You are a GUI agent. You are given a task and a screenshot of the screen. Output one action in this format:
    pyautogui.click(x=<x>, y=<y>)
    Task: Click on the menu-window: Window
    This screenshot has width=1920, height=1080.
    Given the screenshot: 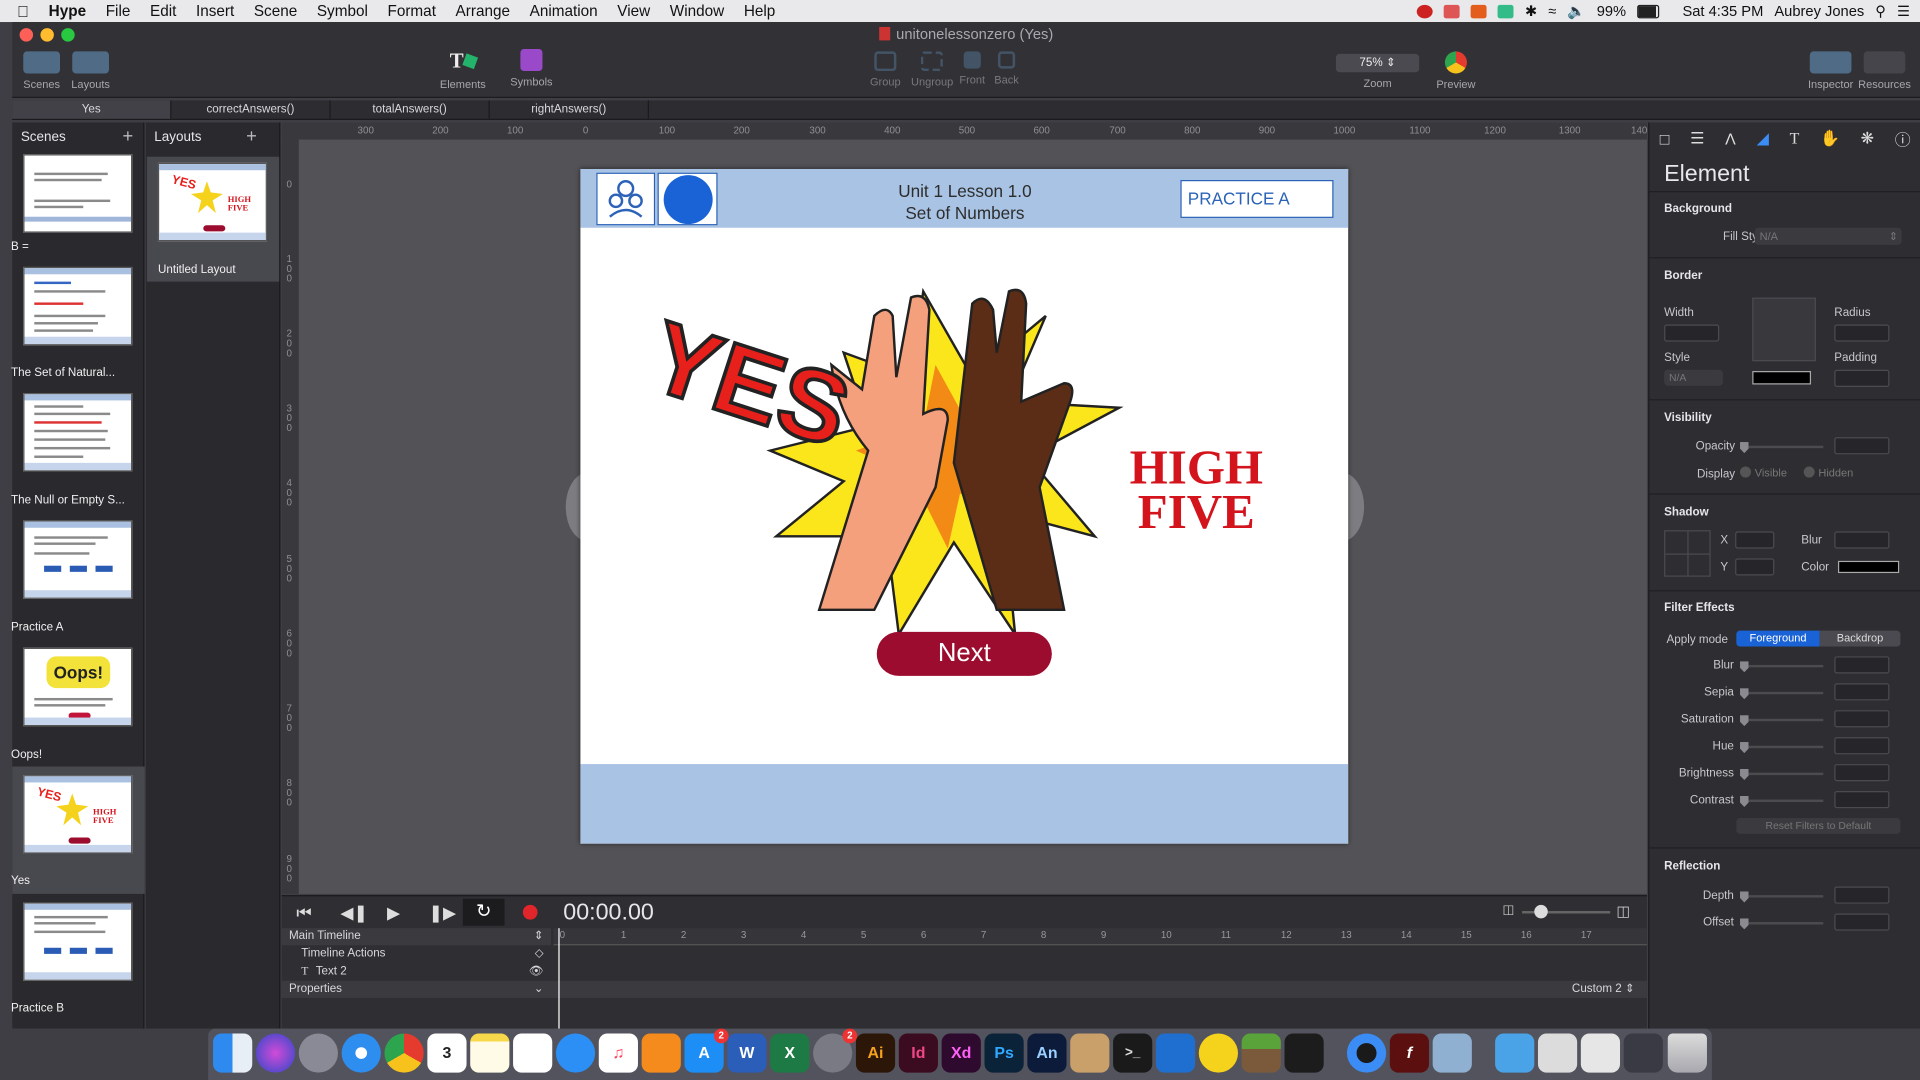 What is the action you would take?
    pyautogui.click(x=697, y=10)
    